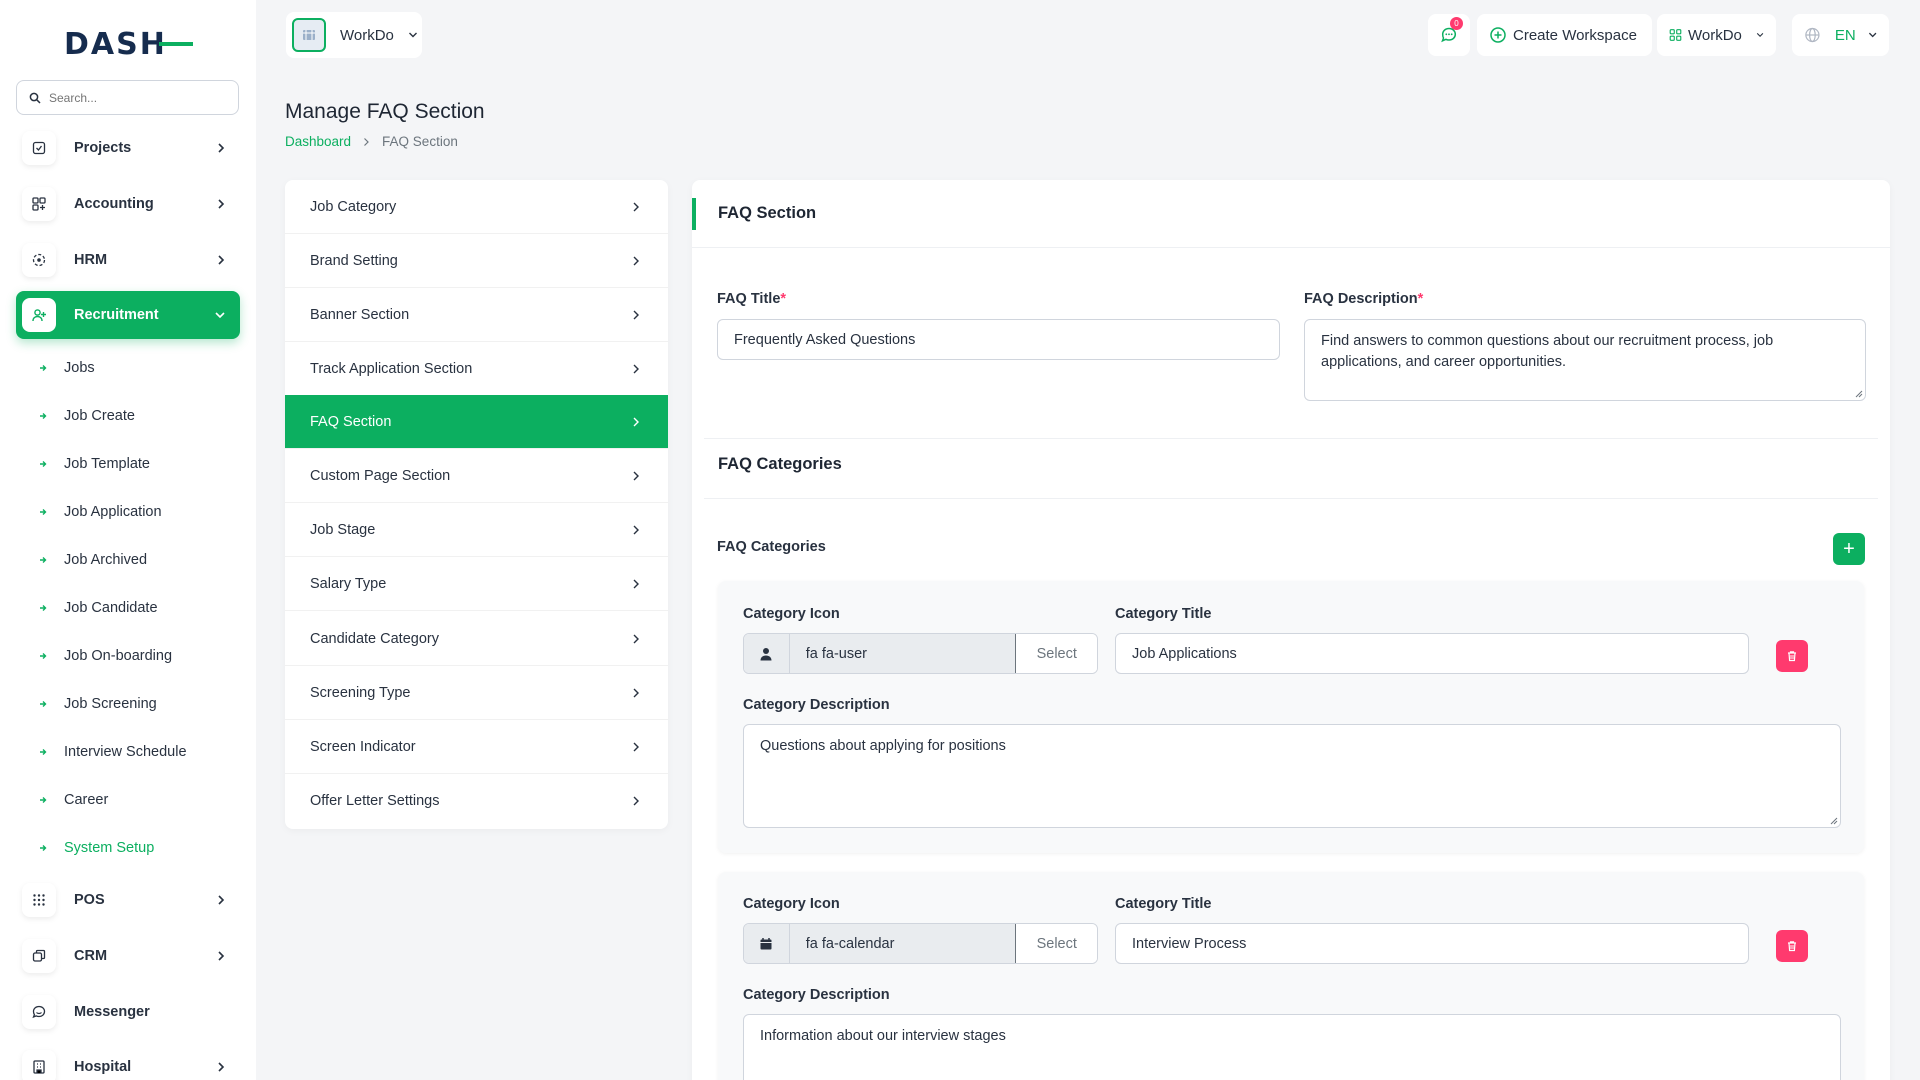  What do you see at coordinates (791, 614) in the screenshot?
I see `category-icon-label: Category Icon` at bounding box center [791, 614].